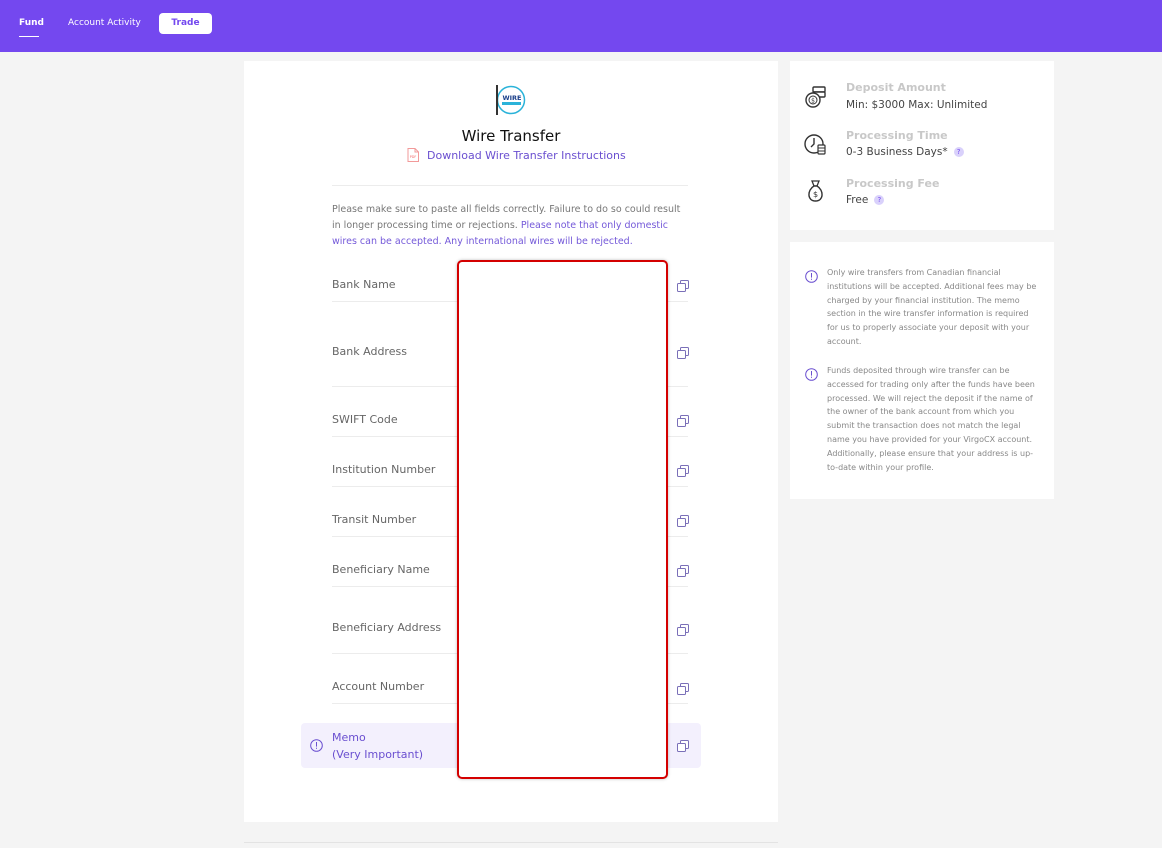  What do you see at coordinates (384, 469) in the screenshot?
I see `field-label-institution-number: Institution Number` at bounding box center [384, 469].